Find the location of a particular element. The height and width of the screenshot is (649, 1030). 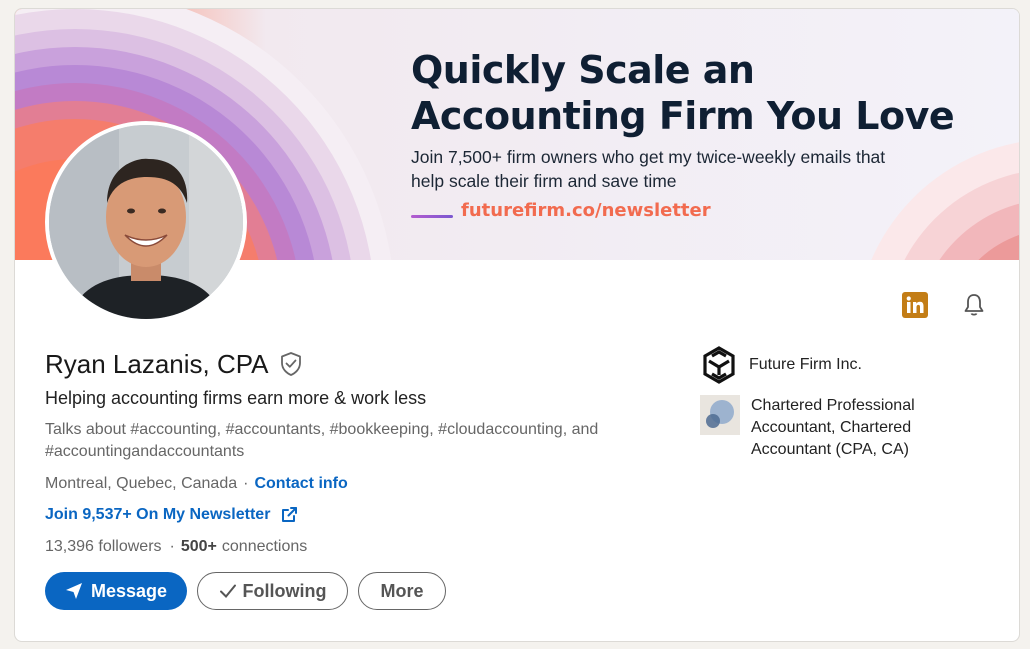

avatar-photo is located at coordinates (146, 222).